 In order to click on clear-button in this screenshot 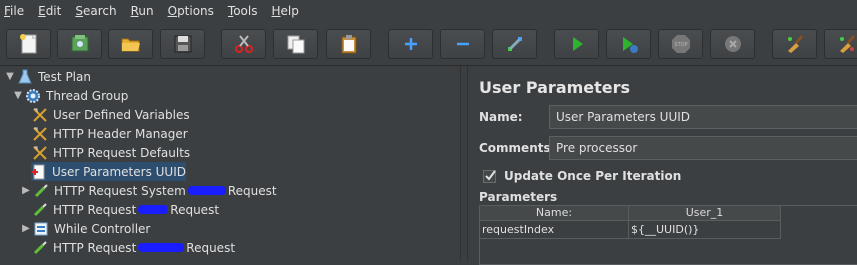, I will do `click(794, 44)`.